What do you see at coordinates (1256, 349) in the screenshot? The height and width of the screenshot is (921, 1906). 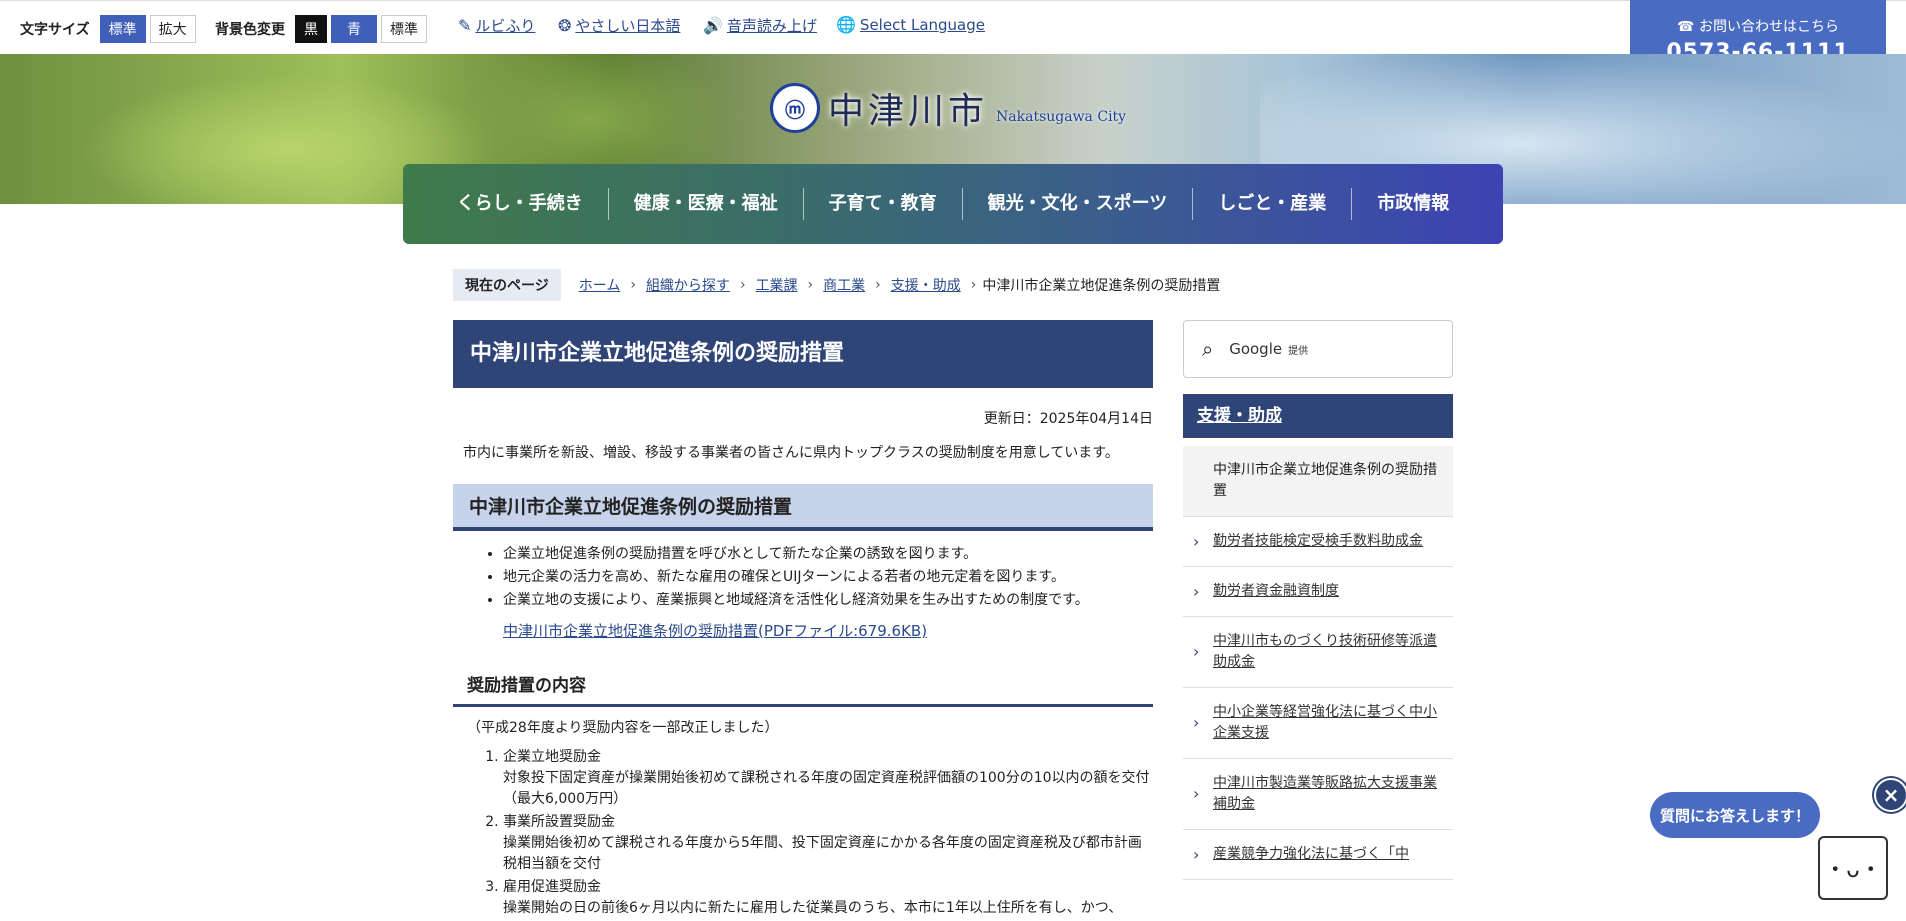 I see `search-brand: Google` at bounding box center [1256, 349].